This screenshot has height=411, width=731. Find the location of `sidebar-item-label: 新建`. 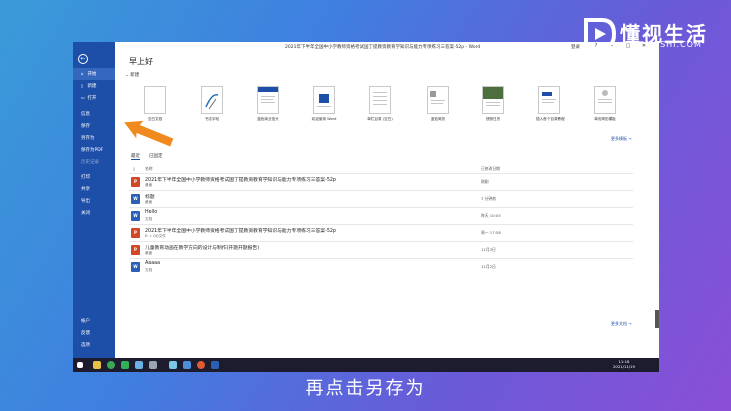

sidebar-item-label: 新建 is located at coordinates (92, 86).